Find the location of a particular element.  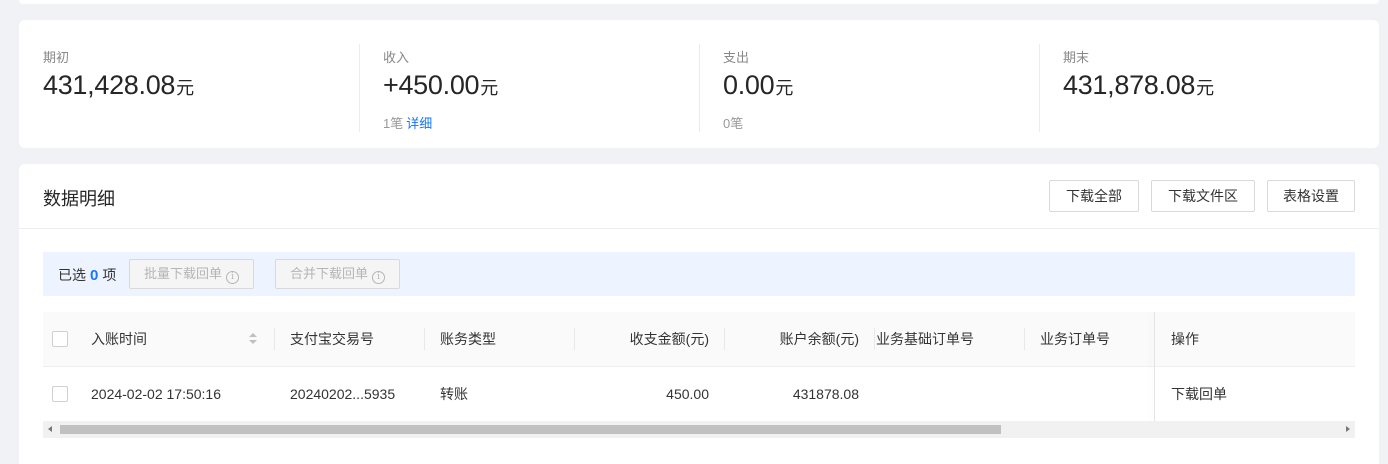

cell-amount: 450.00 is located at coordinates (687, 394).